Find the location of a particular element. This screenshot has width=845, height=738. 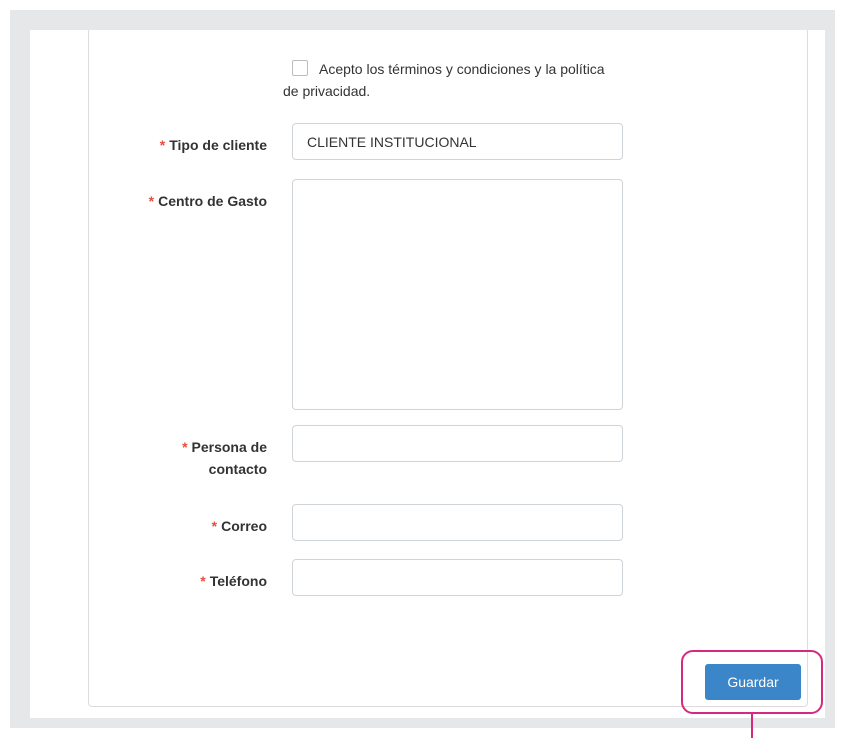

save-button: Guardar is located at coordinates (753, 682).